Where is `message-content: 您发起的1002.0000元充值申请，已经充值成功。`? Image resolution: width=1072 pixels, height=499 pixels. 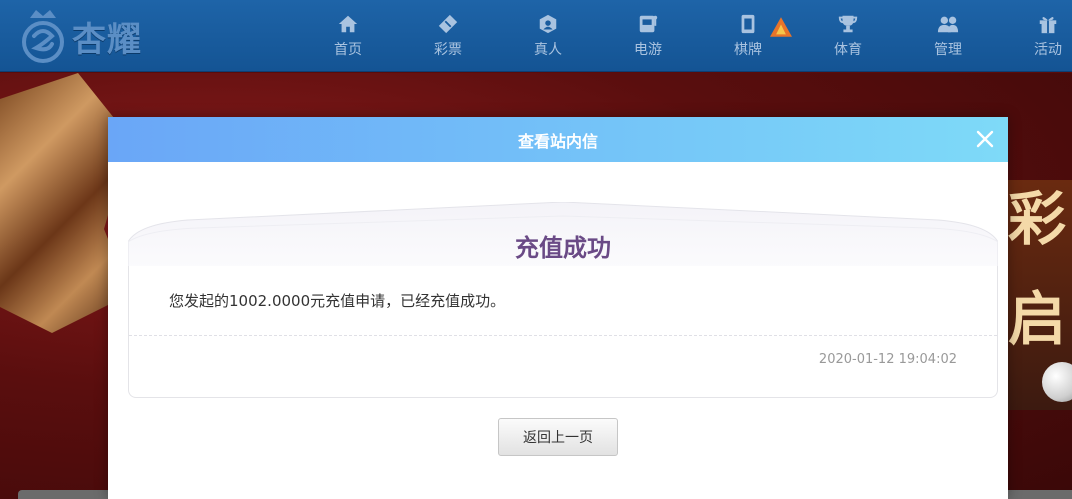
message-content: 您发起的1002.0000元充值申请，已经充值成功。 is located at coordinates (337, 301).